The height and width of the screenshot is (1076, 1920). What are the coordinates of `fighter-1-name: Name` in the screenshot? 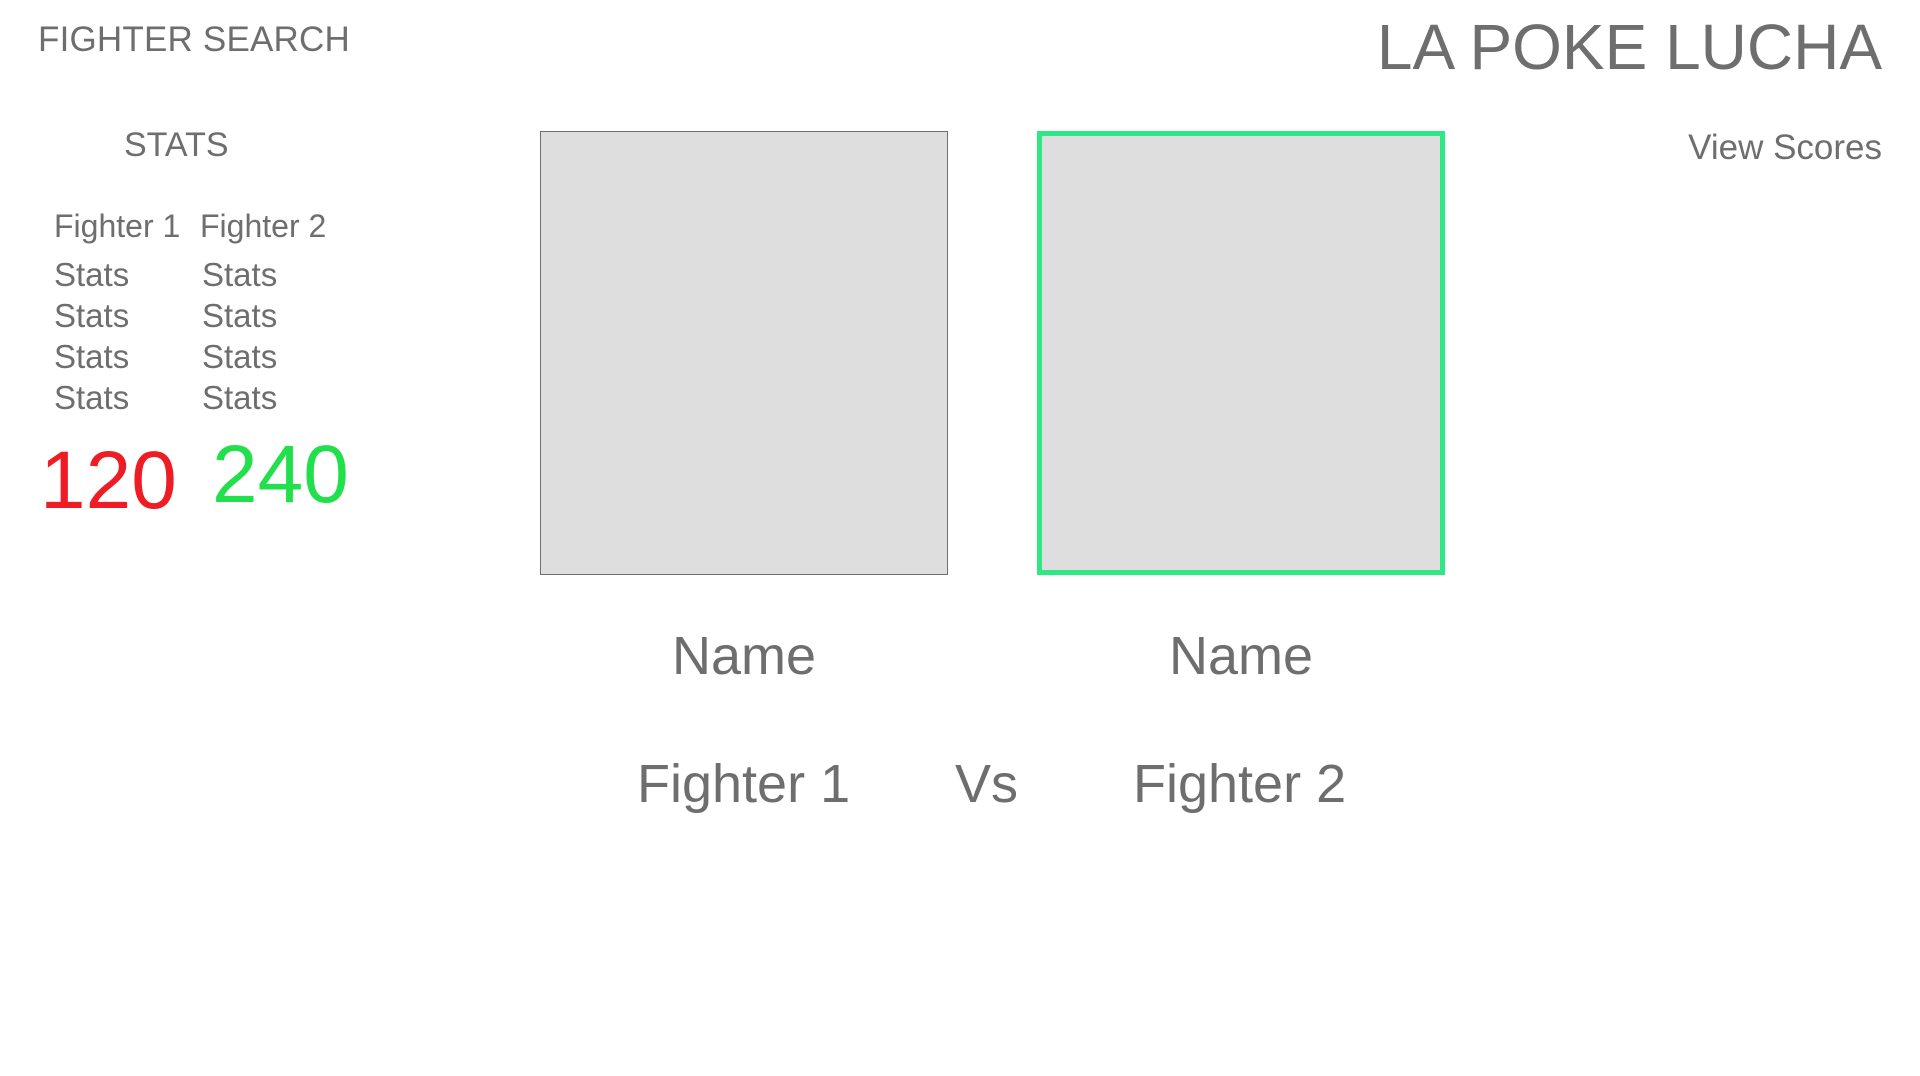 It's located at (744, 656).